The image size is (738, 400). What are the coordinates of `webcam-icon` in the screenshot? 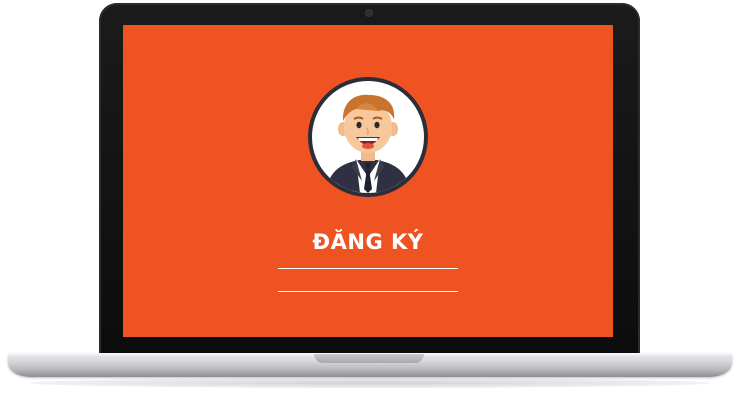 It's located at (369, 13).